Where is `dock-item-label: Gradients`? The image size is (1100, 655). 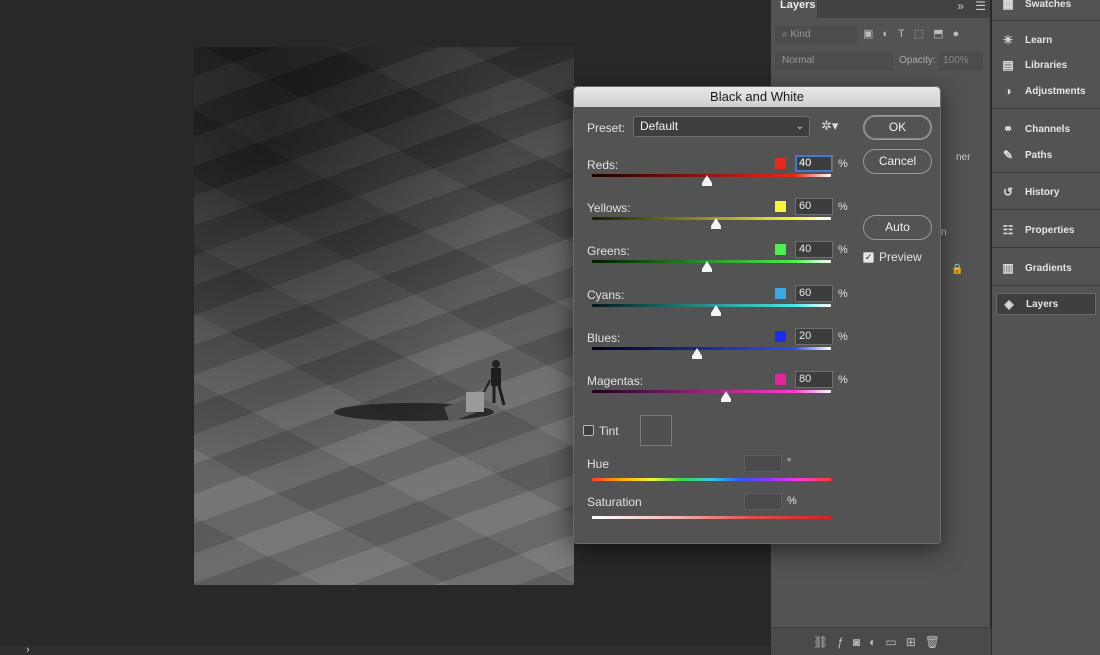
dock-item-label: Gradients is located at coordinates (1048, 268).